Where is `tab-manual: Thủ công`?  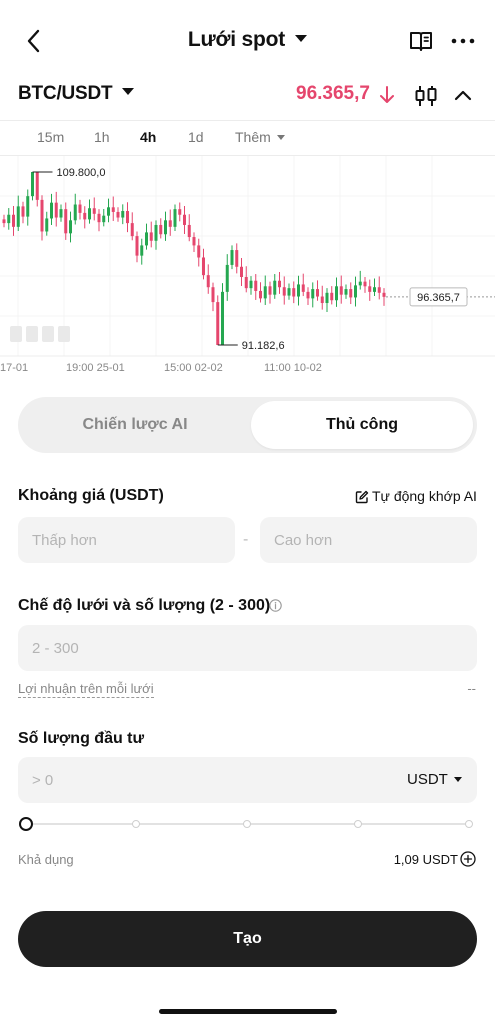 tab-manual: Thủ công is located at coordinates (362, 425).